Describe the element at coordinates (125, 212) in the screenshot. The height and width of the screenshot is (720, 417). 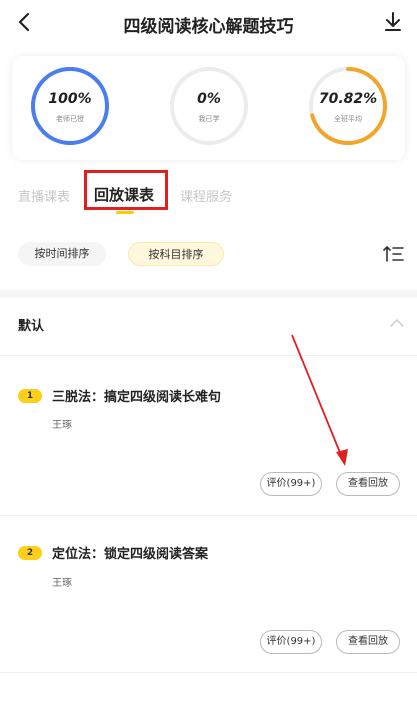
I see `active-tab-indicator` at that location.